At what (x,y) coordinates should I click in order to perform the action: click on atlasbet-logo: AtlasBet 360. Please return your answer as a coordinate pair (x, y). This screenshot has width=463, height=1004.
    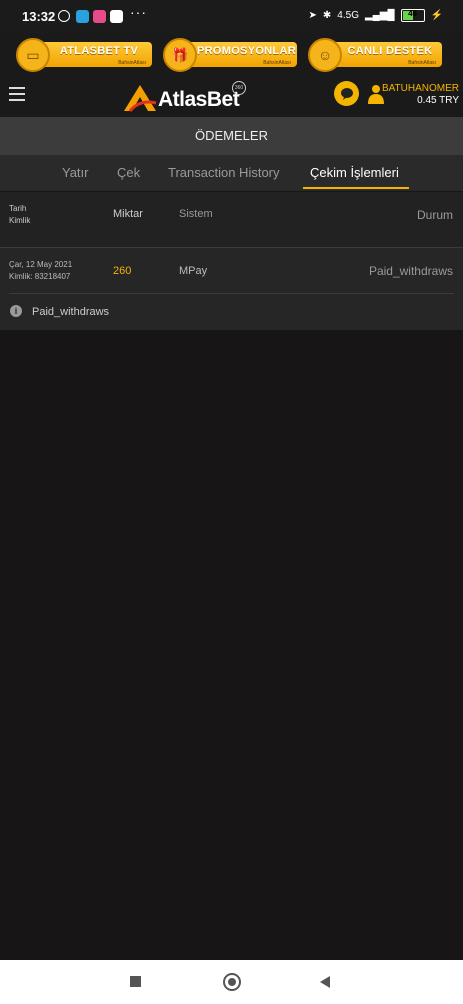
    Looking at the image, I should click on (187, 96).